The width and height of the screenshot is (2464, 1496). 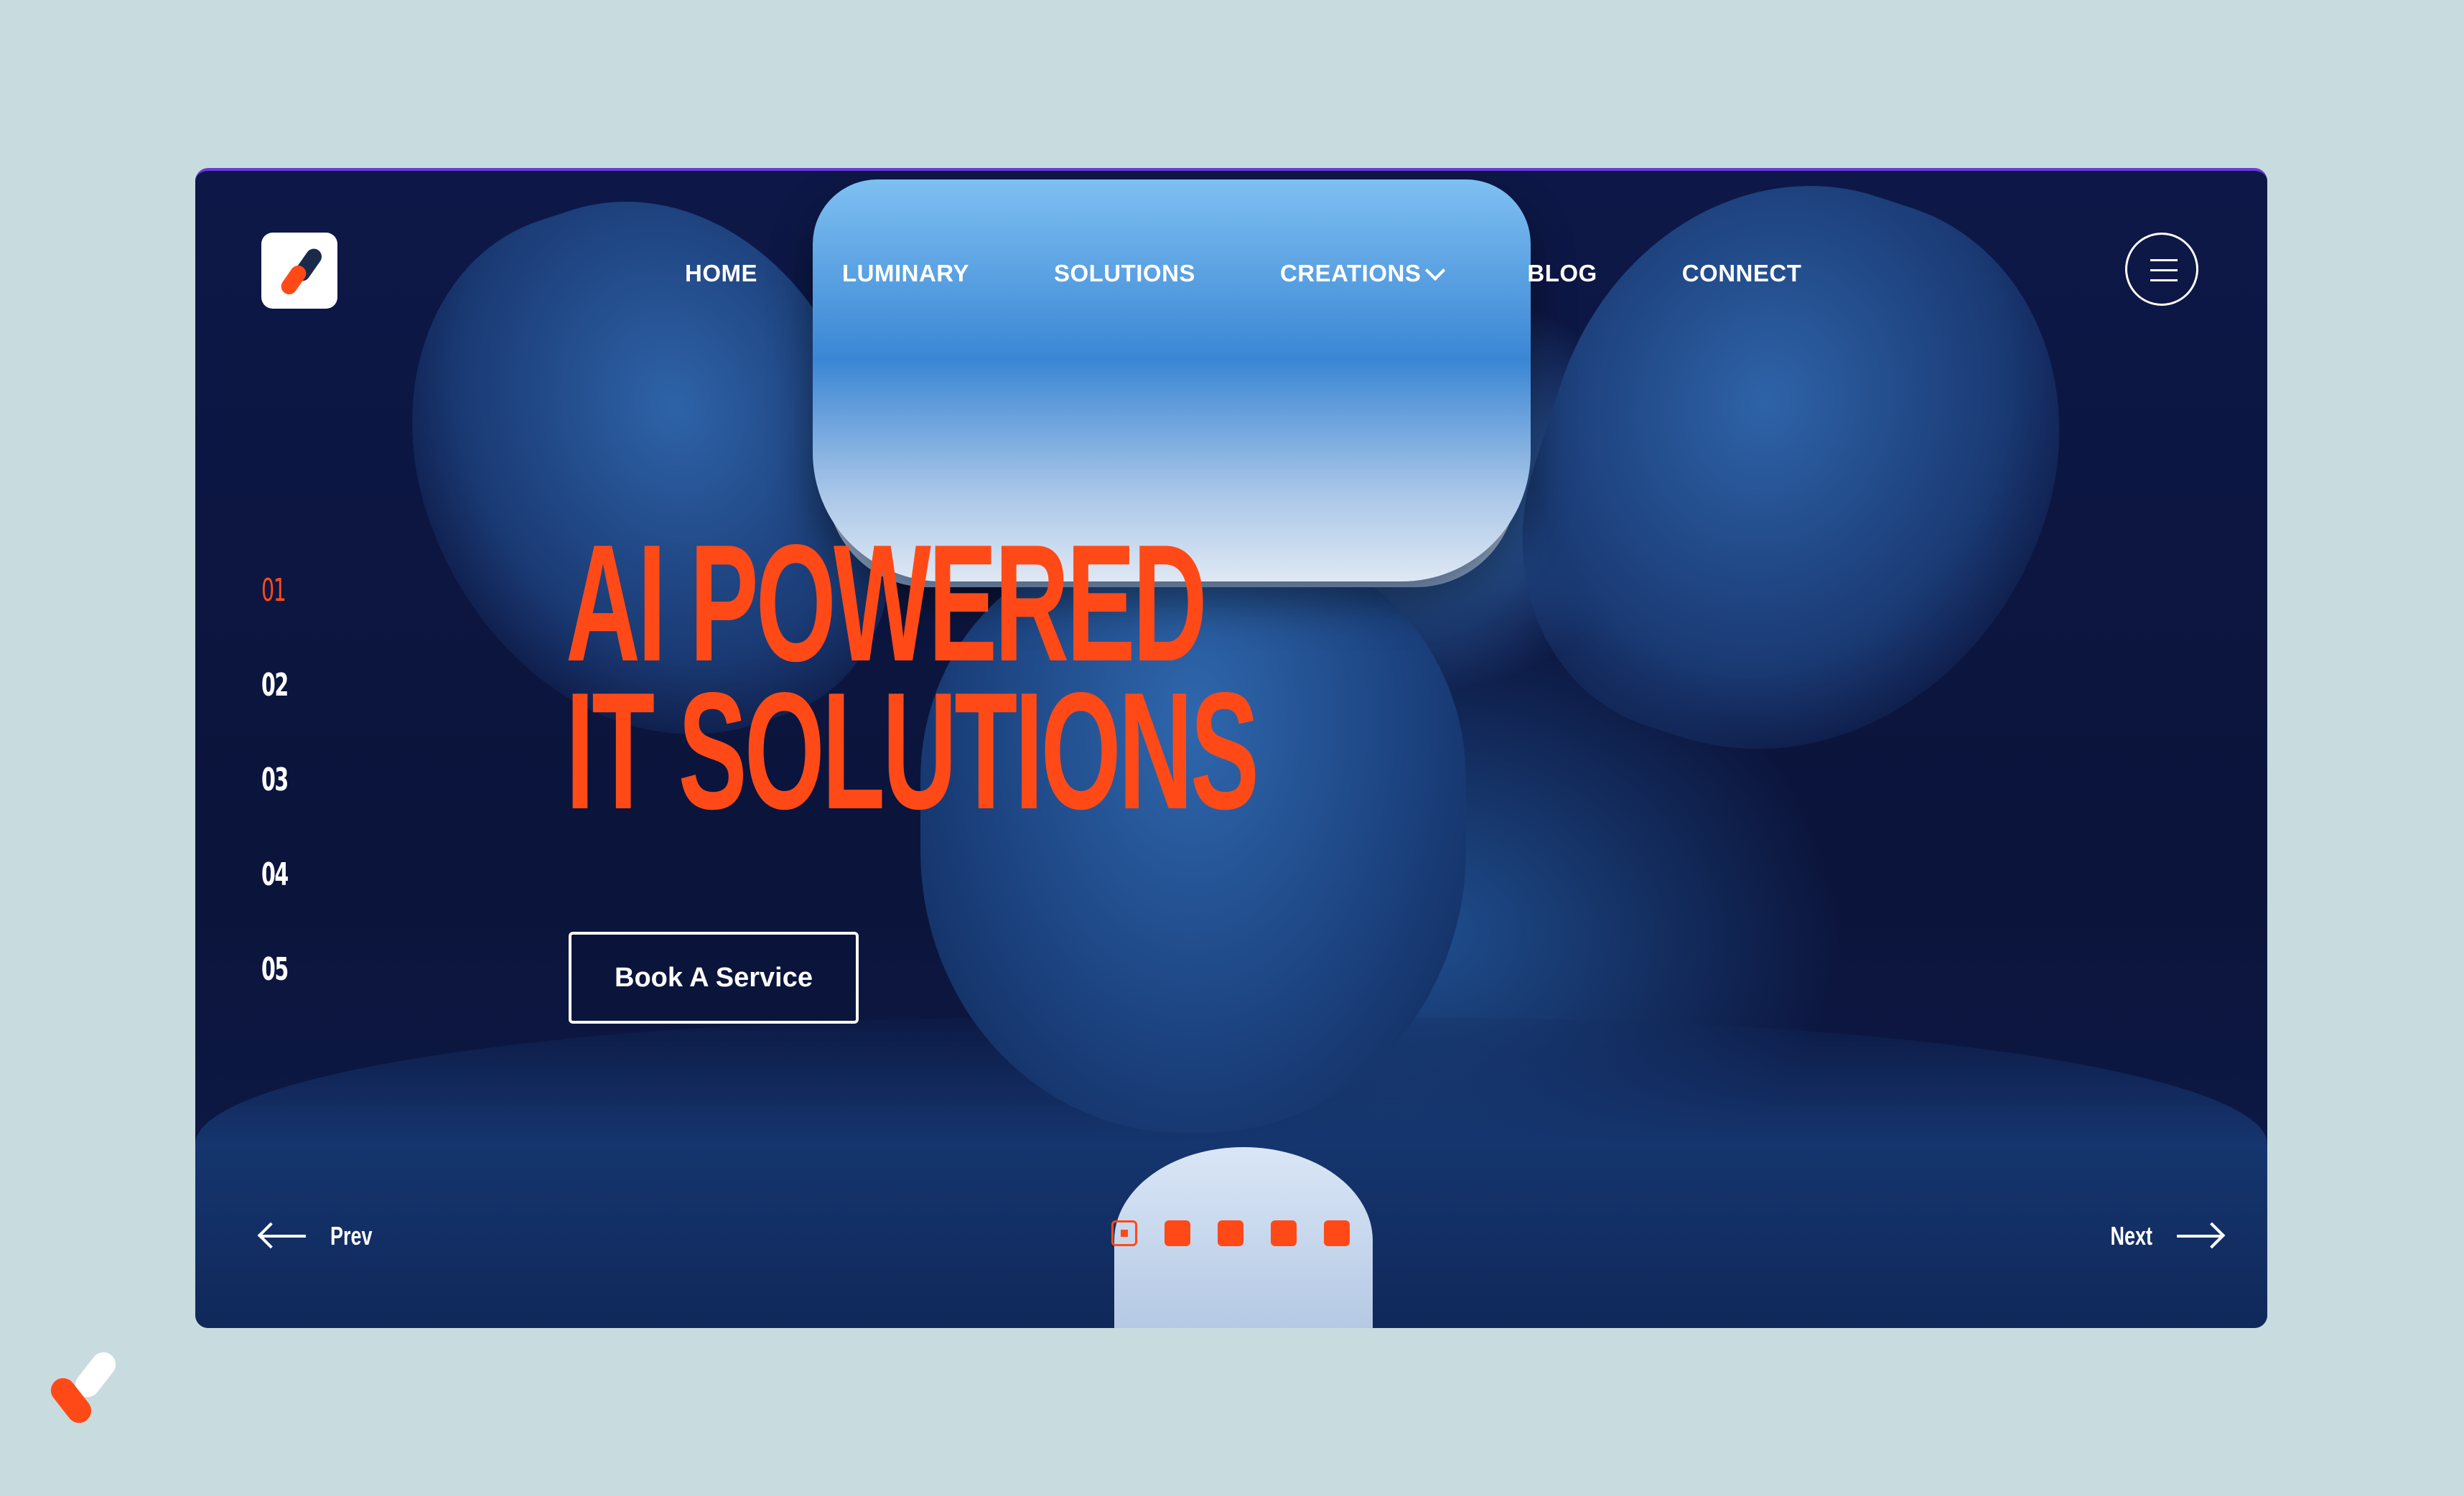 What do you see at coordinates (887, 603) in the screenshot?
I see `hero-headline-line-1: AI POWERED` at bounding box center [887, 603].